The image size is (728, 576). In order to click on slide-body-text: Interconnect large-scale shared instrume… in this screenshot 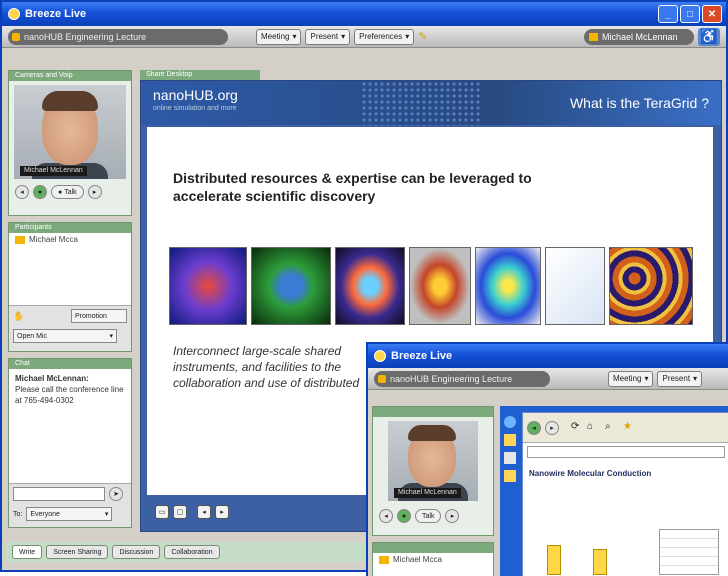, I will do `click(266, 367)`.